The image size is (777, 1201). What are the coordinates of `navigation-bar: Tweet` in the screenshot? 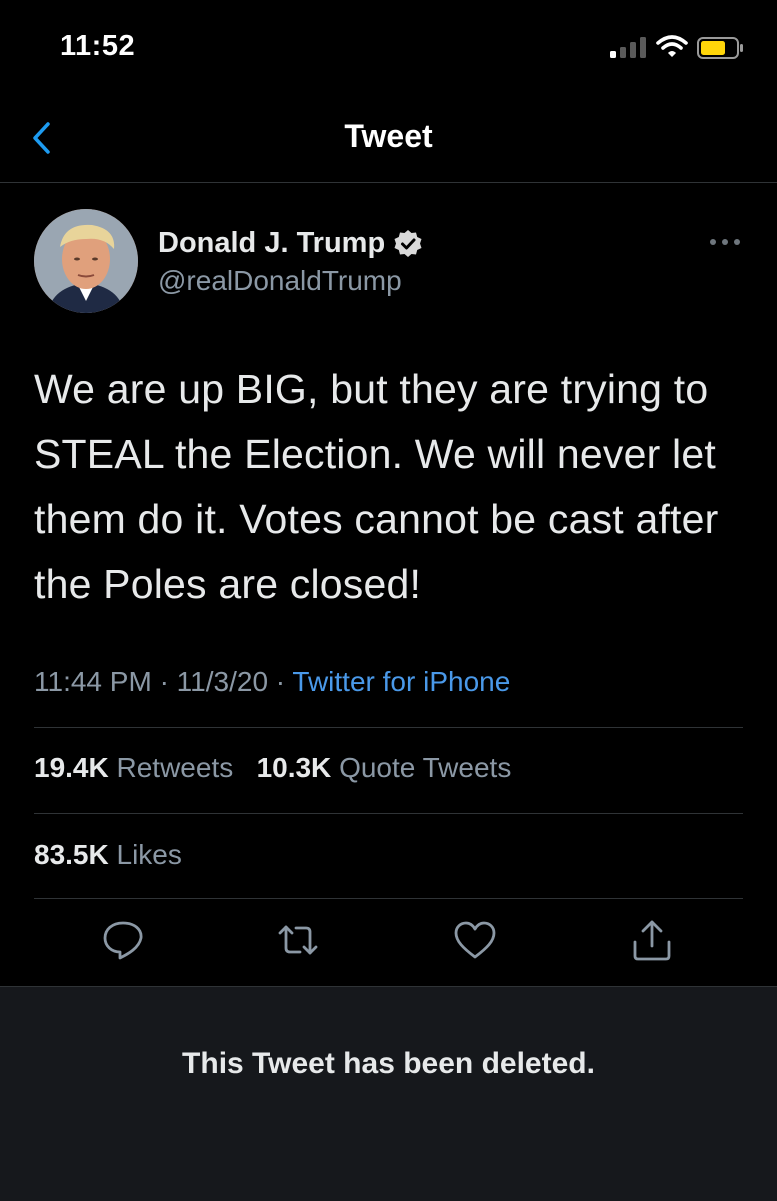 It's located at (388, 141).